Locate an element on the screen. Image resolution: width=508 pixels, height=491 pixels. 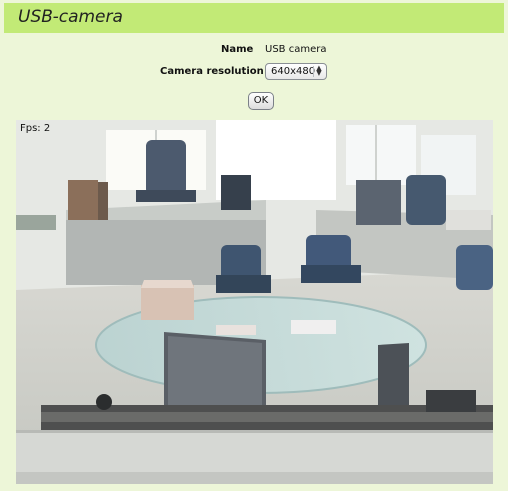
resolution-select-value: 640x480 is located at coordinates (293, 71).